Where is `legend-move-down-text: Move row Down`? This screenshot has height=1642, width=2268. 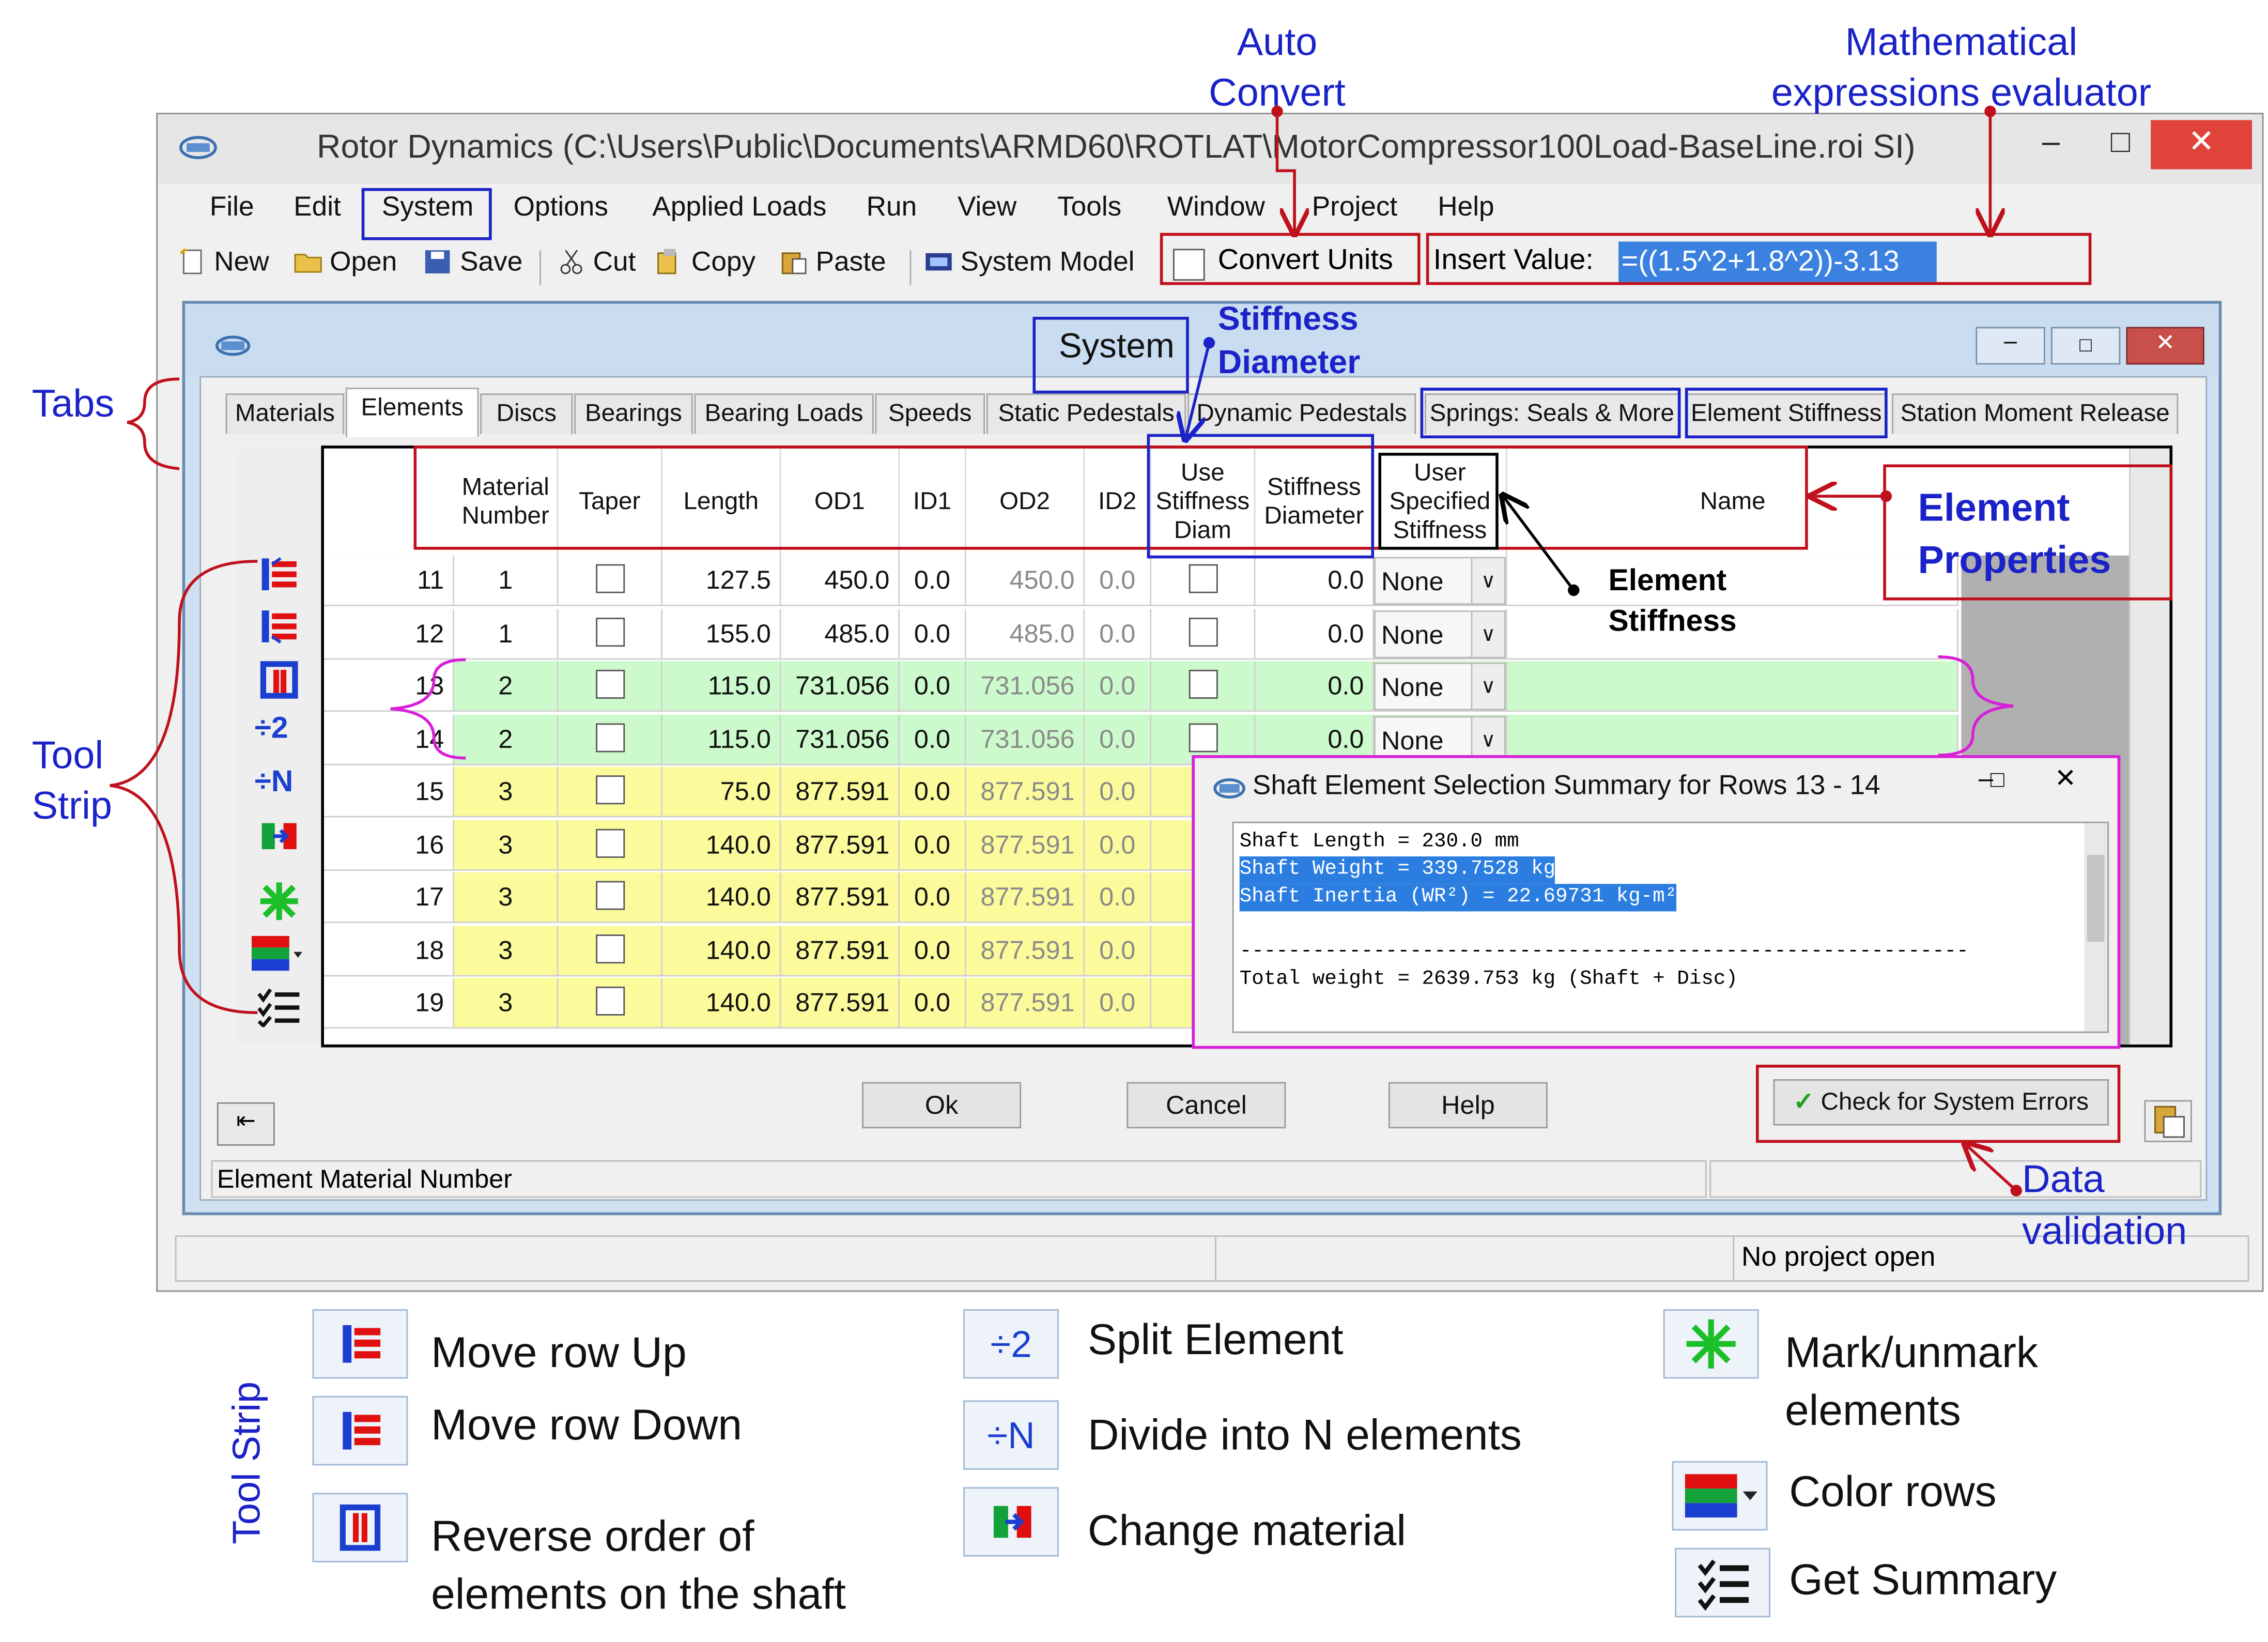 legend-move-down-text: Move row Down is located at coordinates (587, 1426).